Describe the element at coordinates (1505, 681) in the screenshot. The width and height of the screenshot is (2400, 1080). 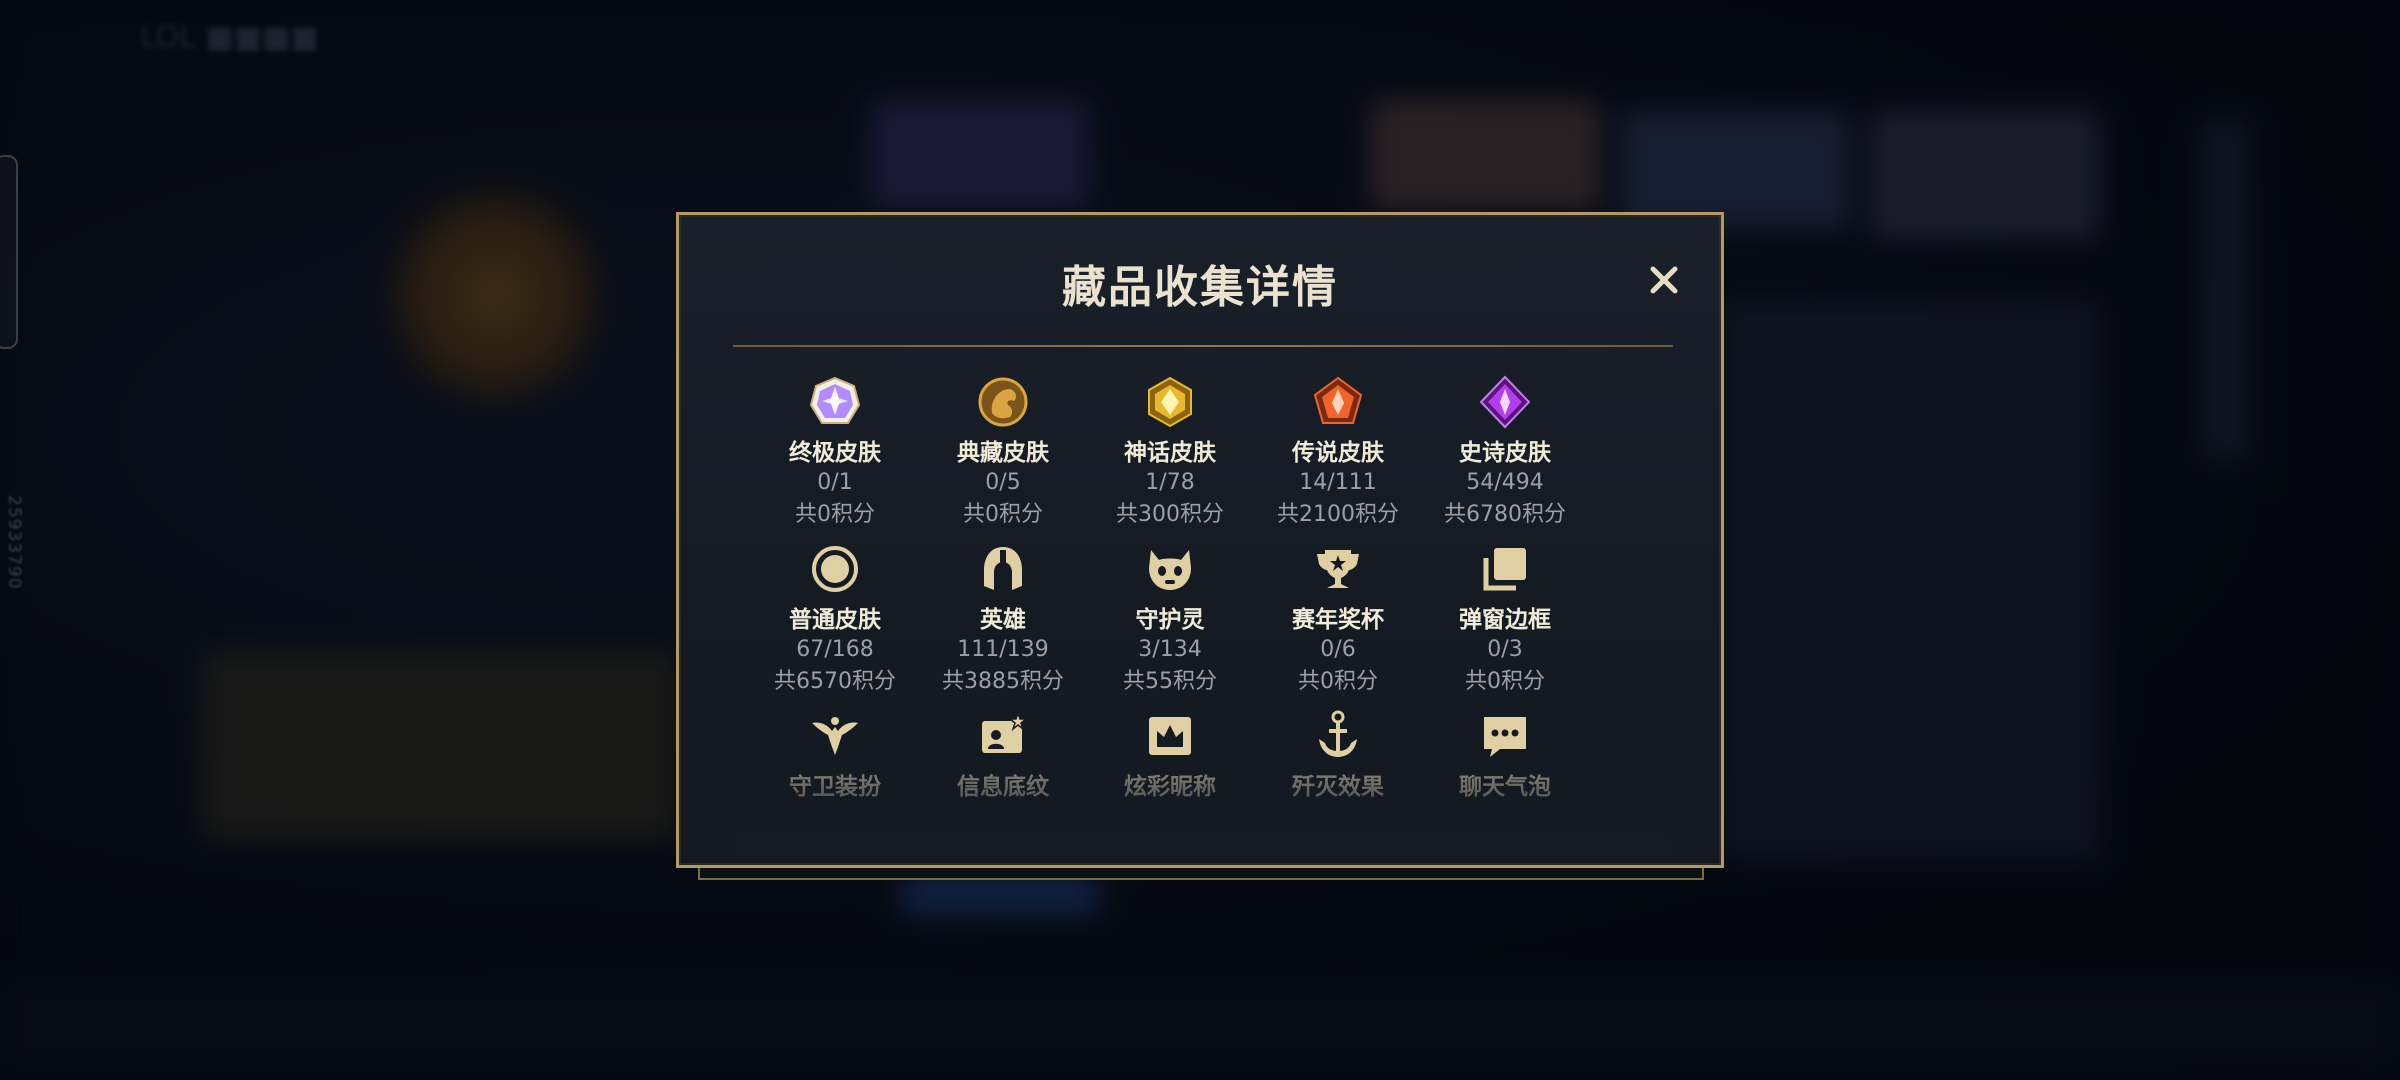
I see `collection-item-points: 共0积分` at that location.